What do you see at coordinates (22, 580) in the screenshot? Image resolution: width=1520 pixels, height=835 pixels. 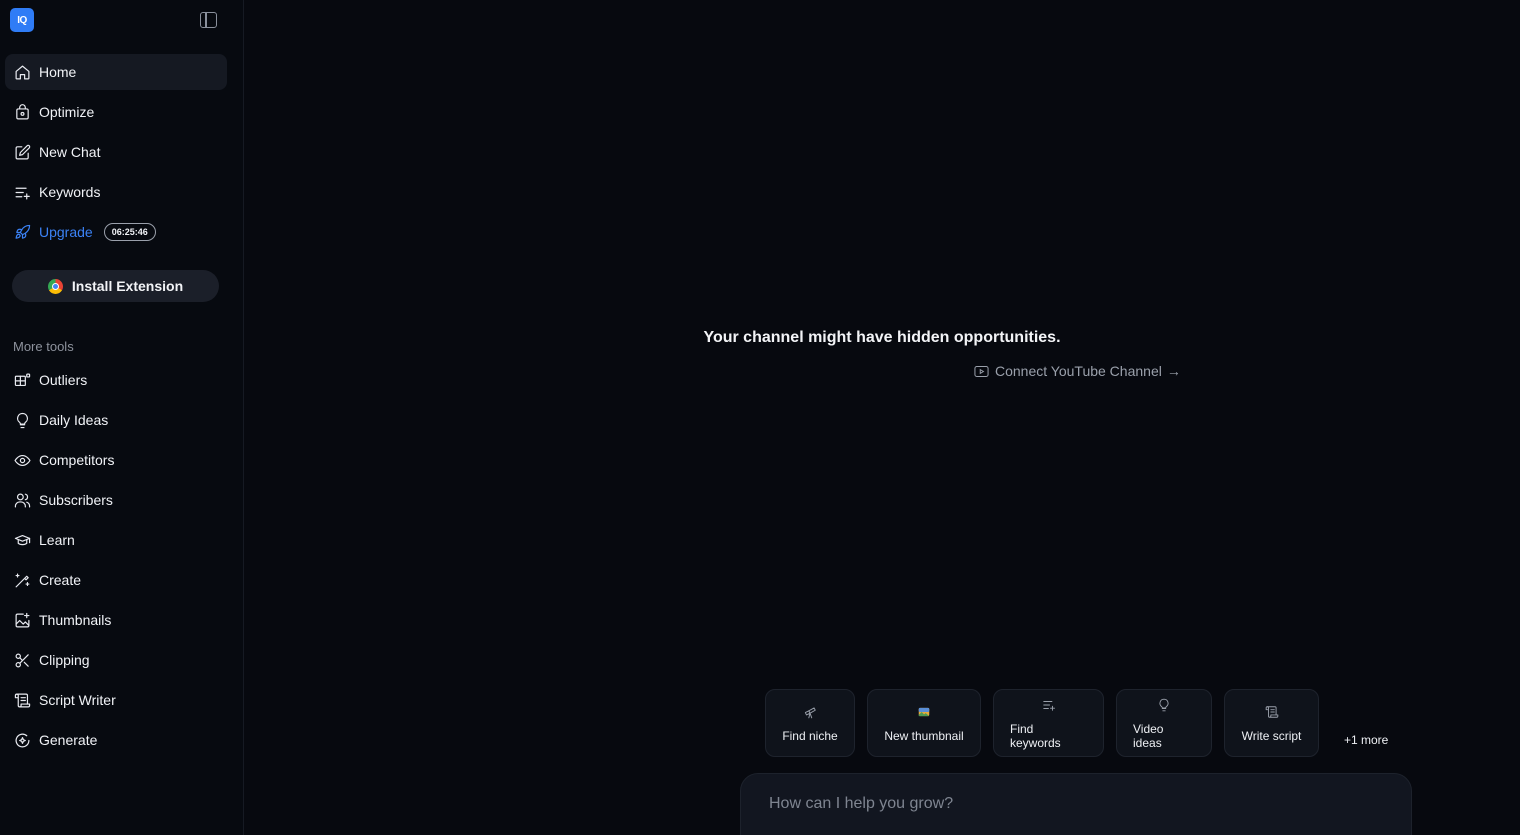 I see `magic-pen-icon` at bounding box center [22, 580].